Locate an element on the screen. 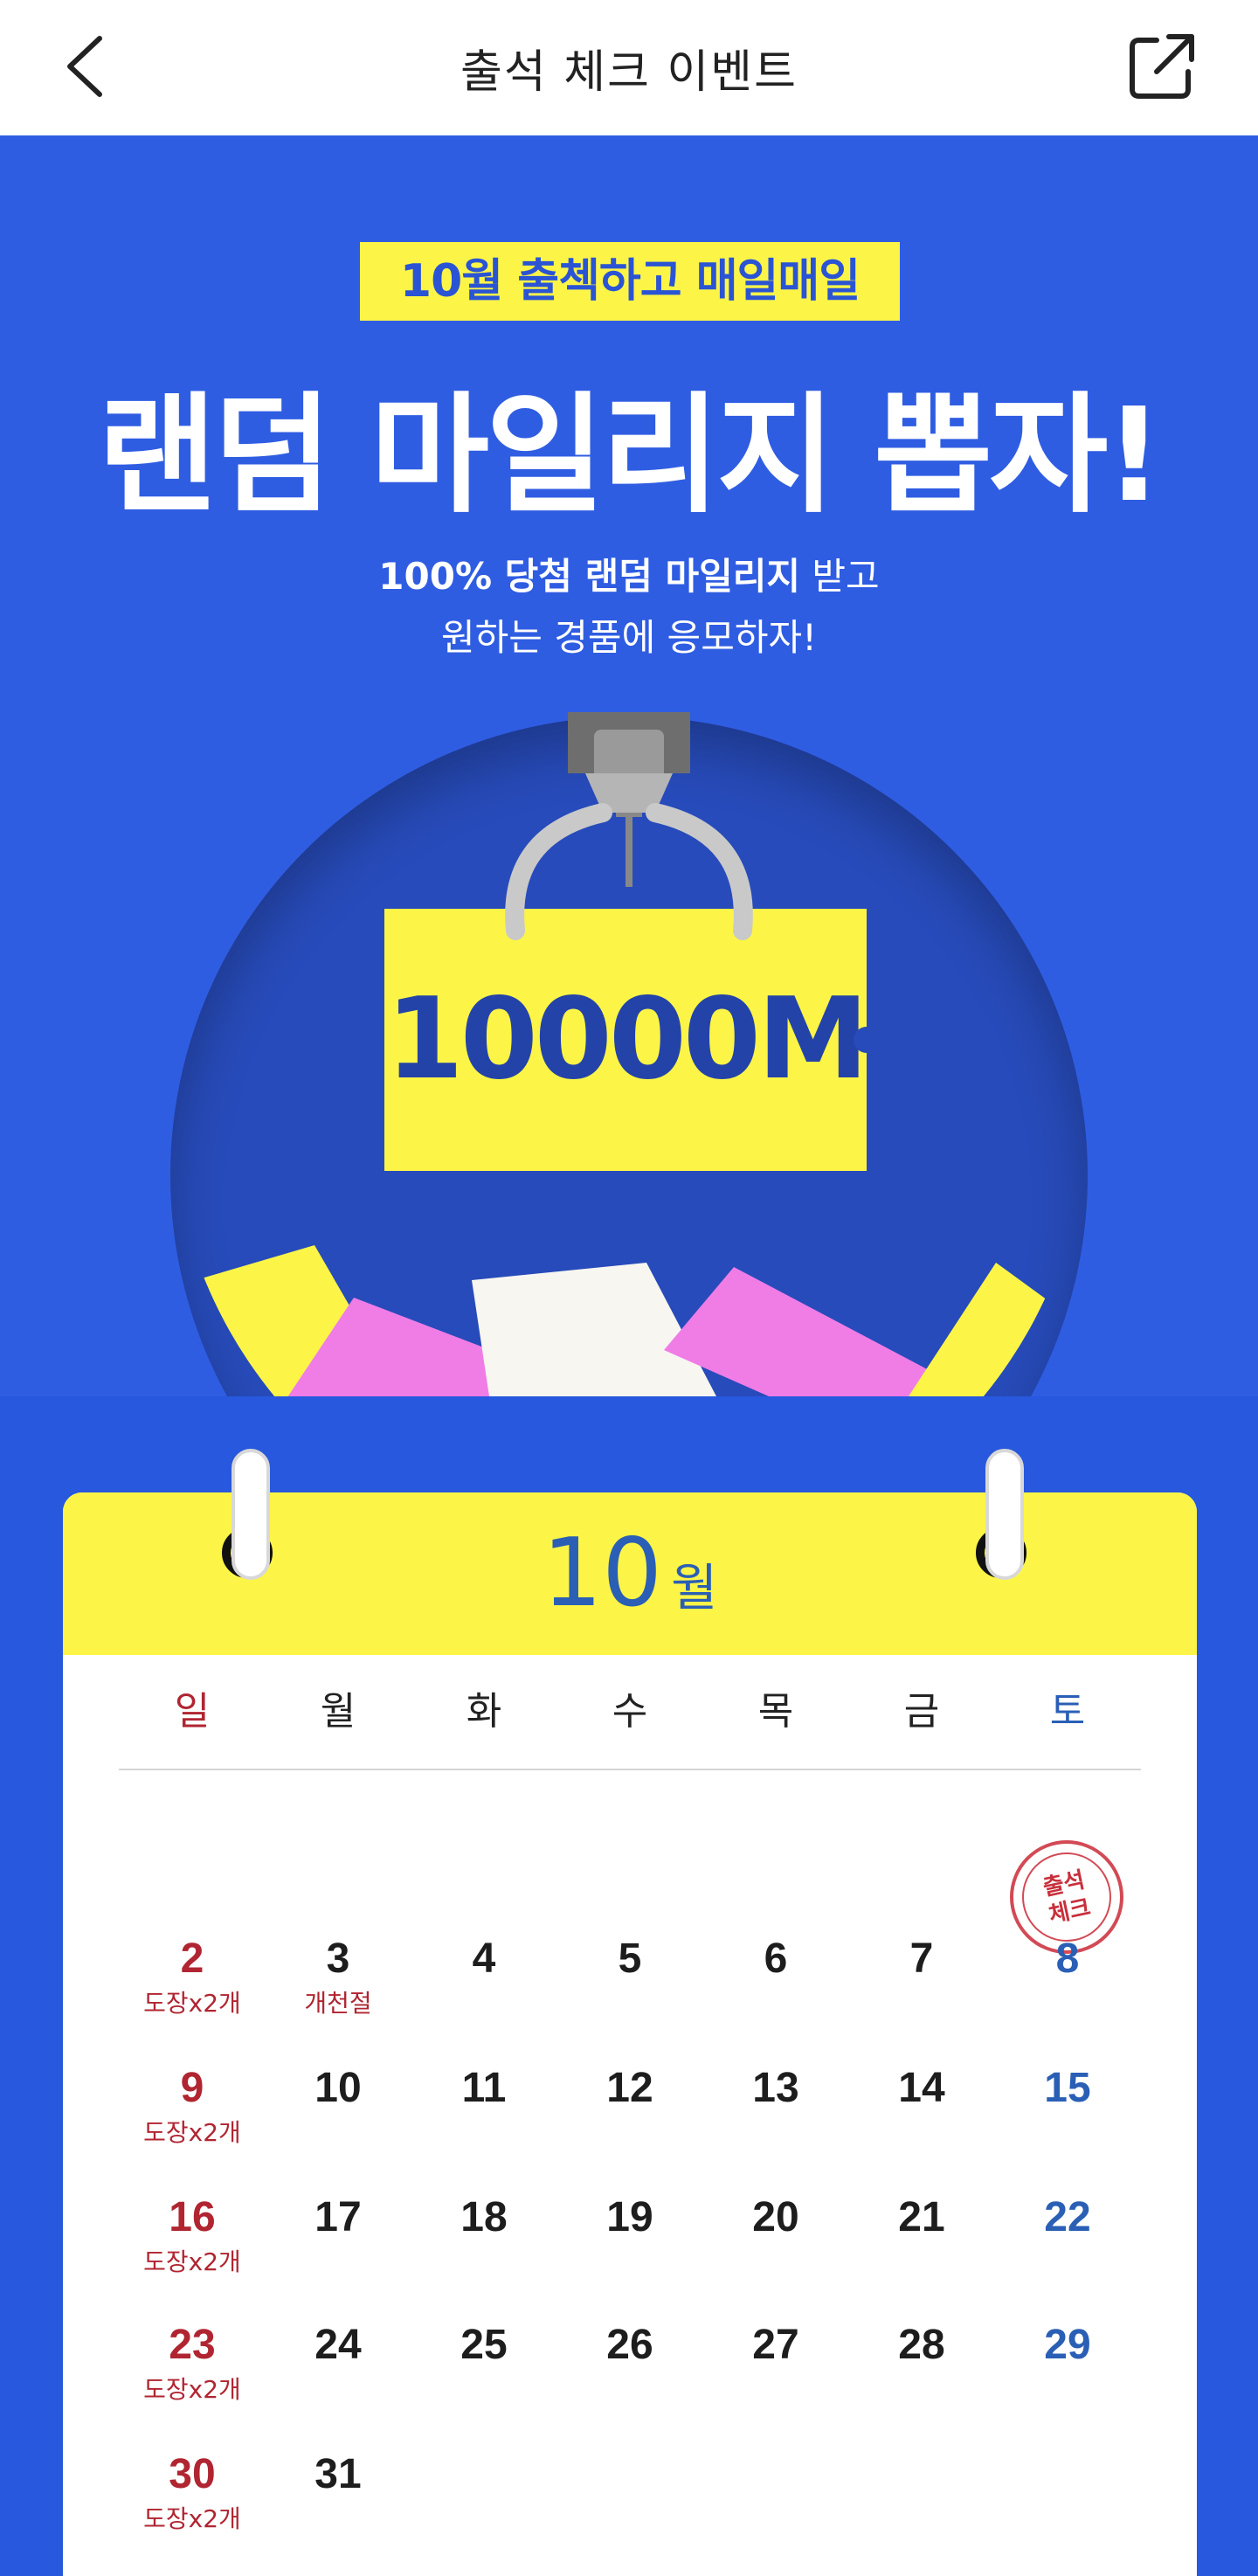  calendar-day: 2 도장x2개 is located at coordinates (192, 1977).